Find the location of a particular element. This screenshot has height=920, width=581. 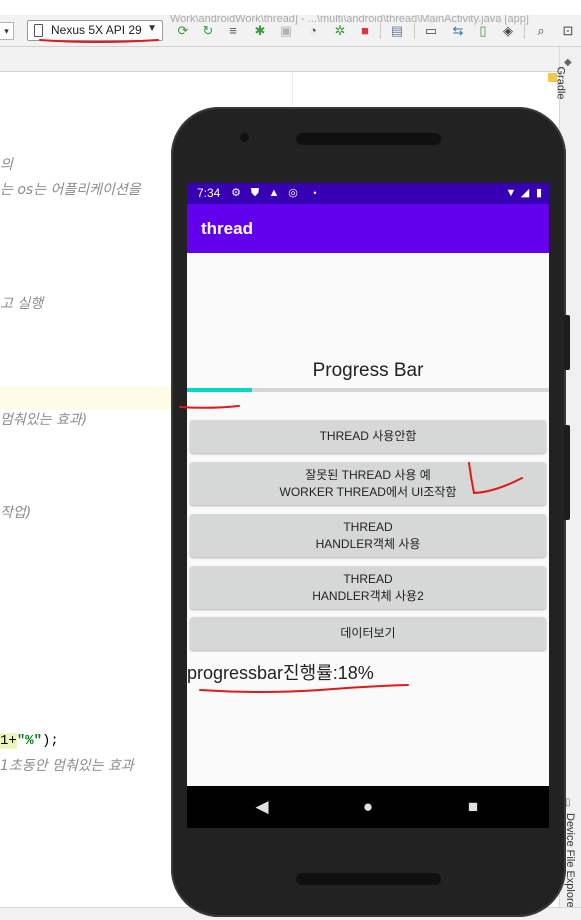

stop-icon: ■ is located at coordinates (365, 31).